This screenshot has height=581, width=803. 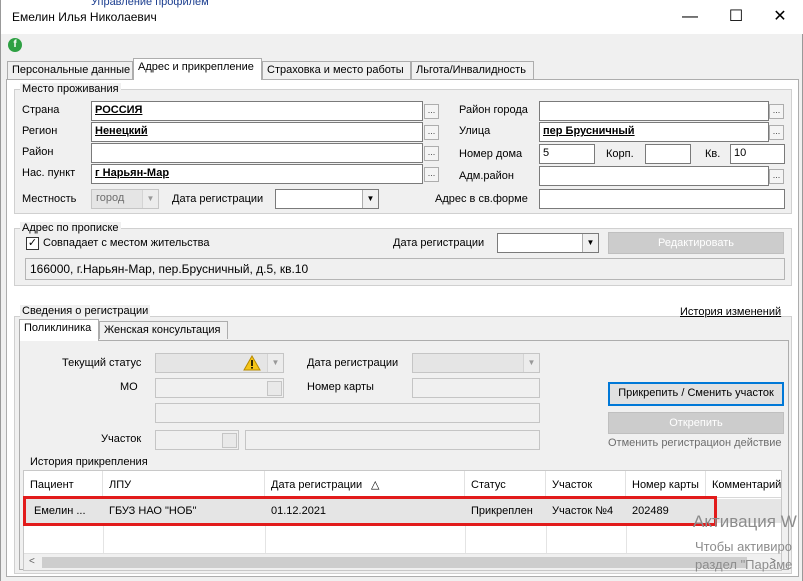 I want to click on region-label: Регион, so click(x=40, y=131).